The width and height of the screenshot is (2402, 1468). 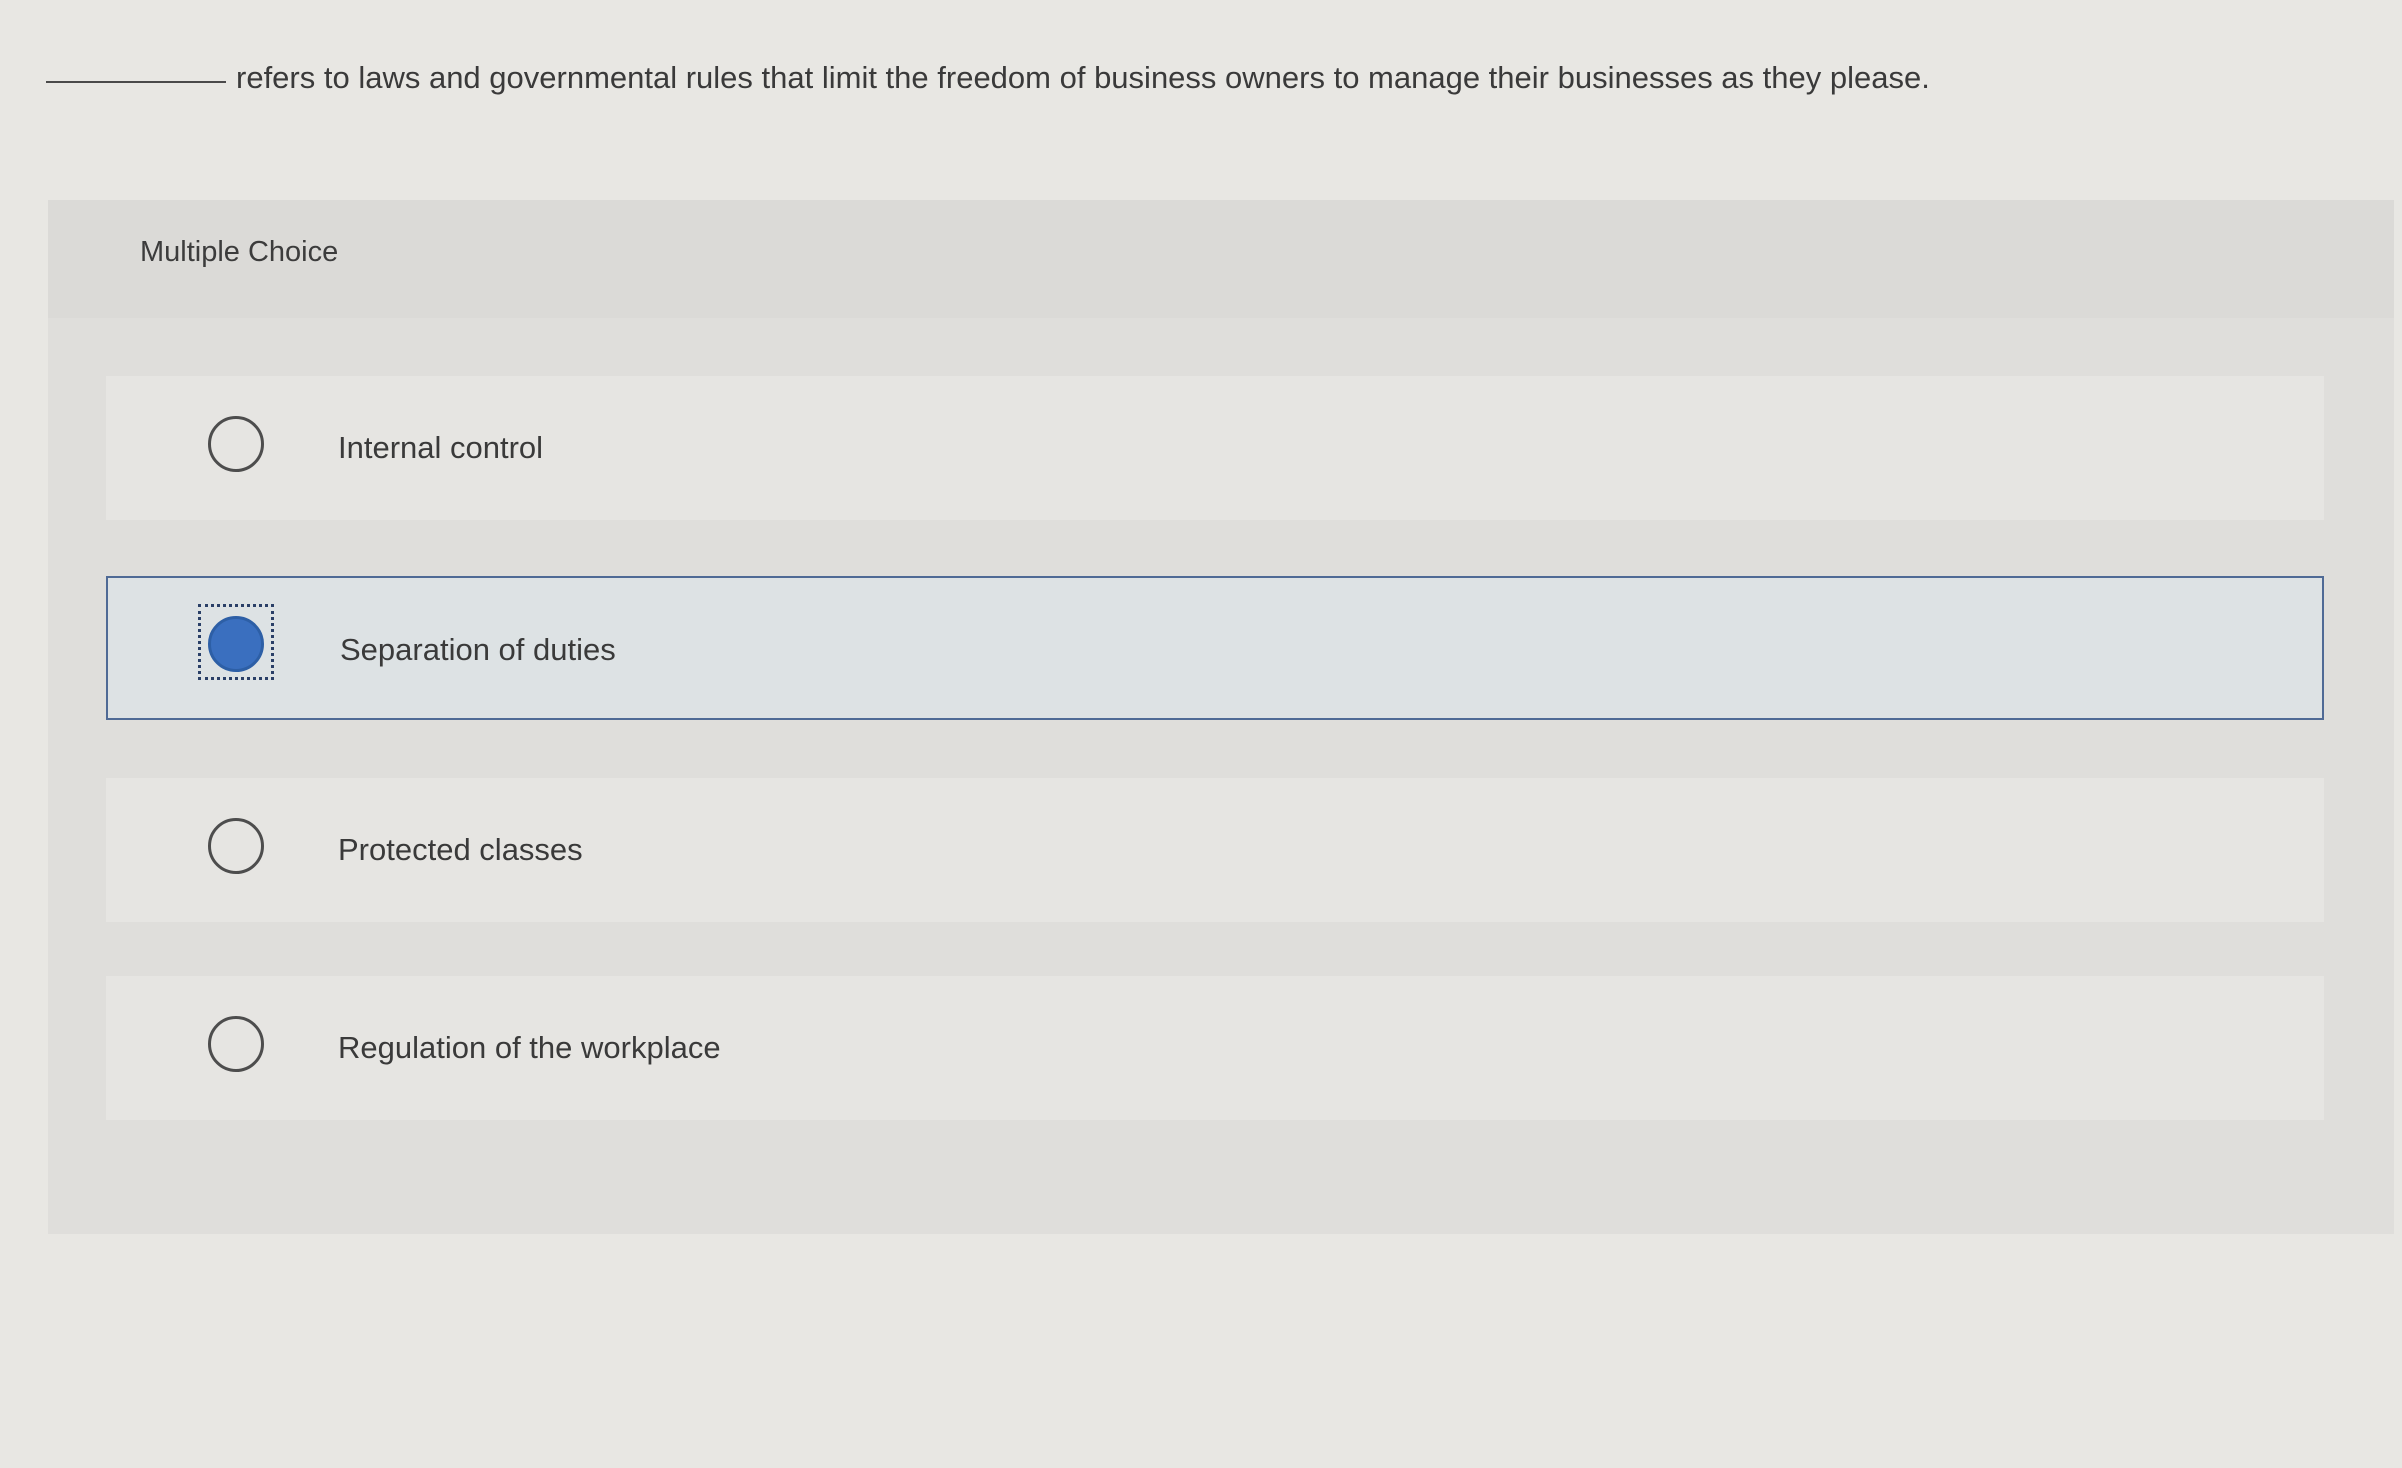 I want to click on option-regulation-of-the-workplace: Regulation of the workplace, so click(x=1215, y=1048).